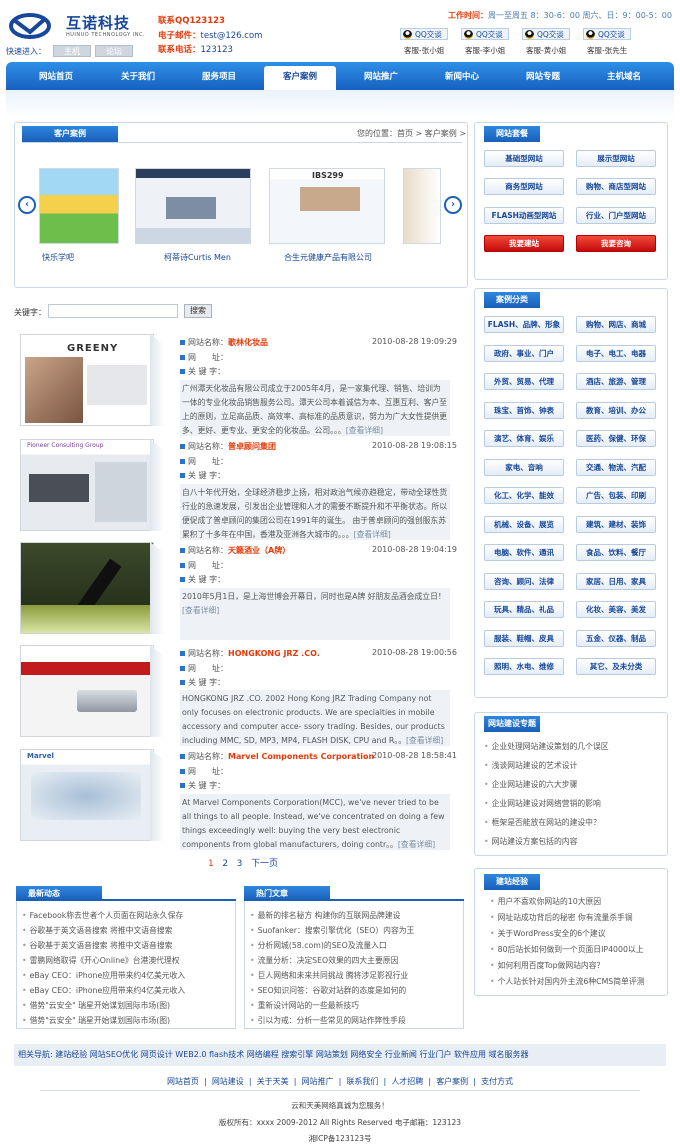 The height and width of the screenshot is (1146, 680). I want to click on category-button: 化工、化学、能效, so click(524, 495).